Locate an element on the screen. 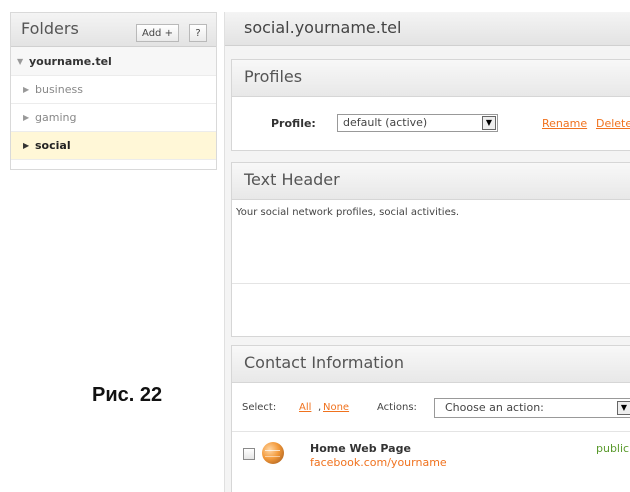  contact-title: Contact Information is located at coordinates (324, 362).